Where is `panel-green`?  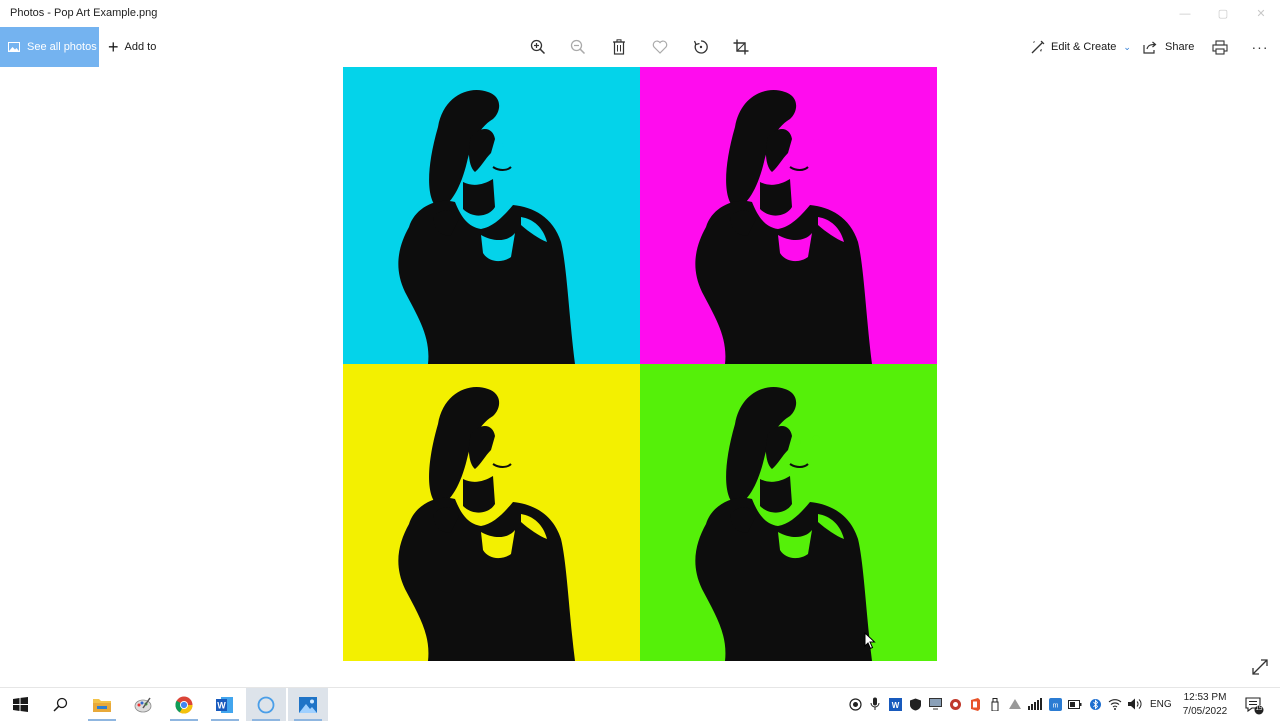 panel-green is located at coordinates (788, 512).